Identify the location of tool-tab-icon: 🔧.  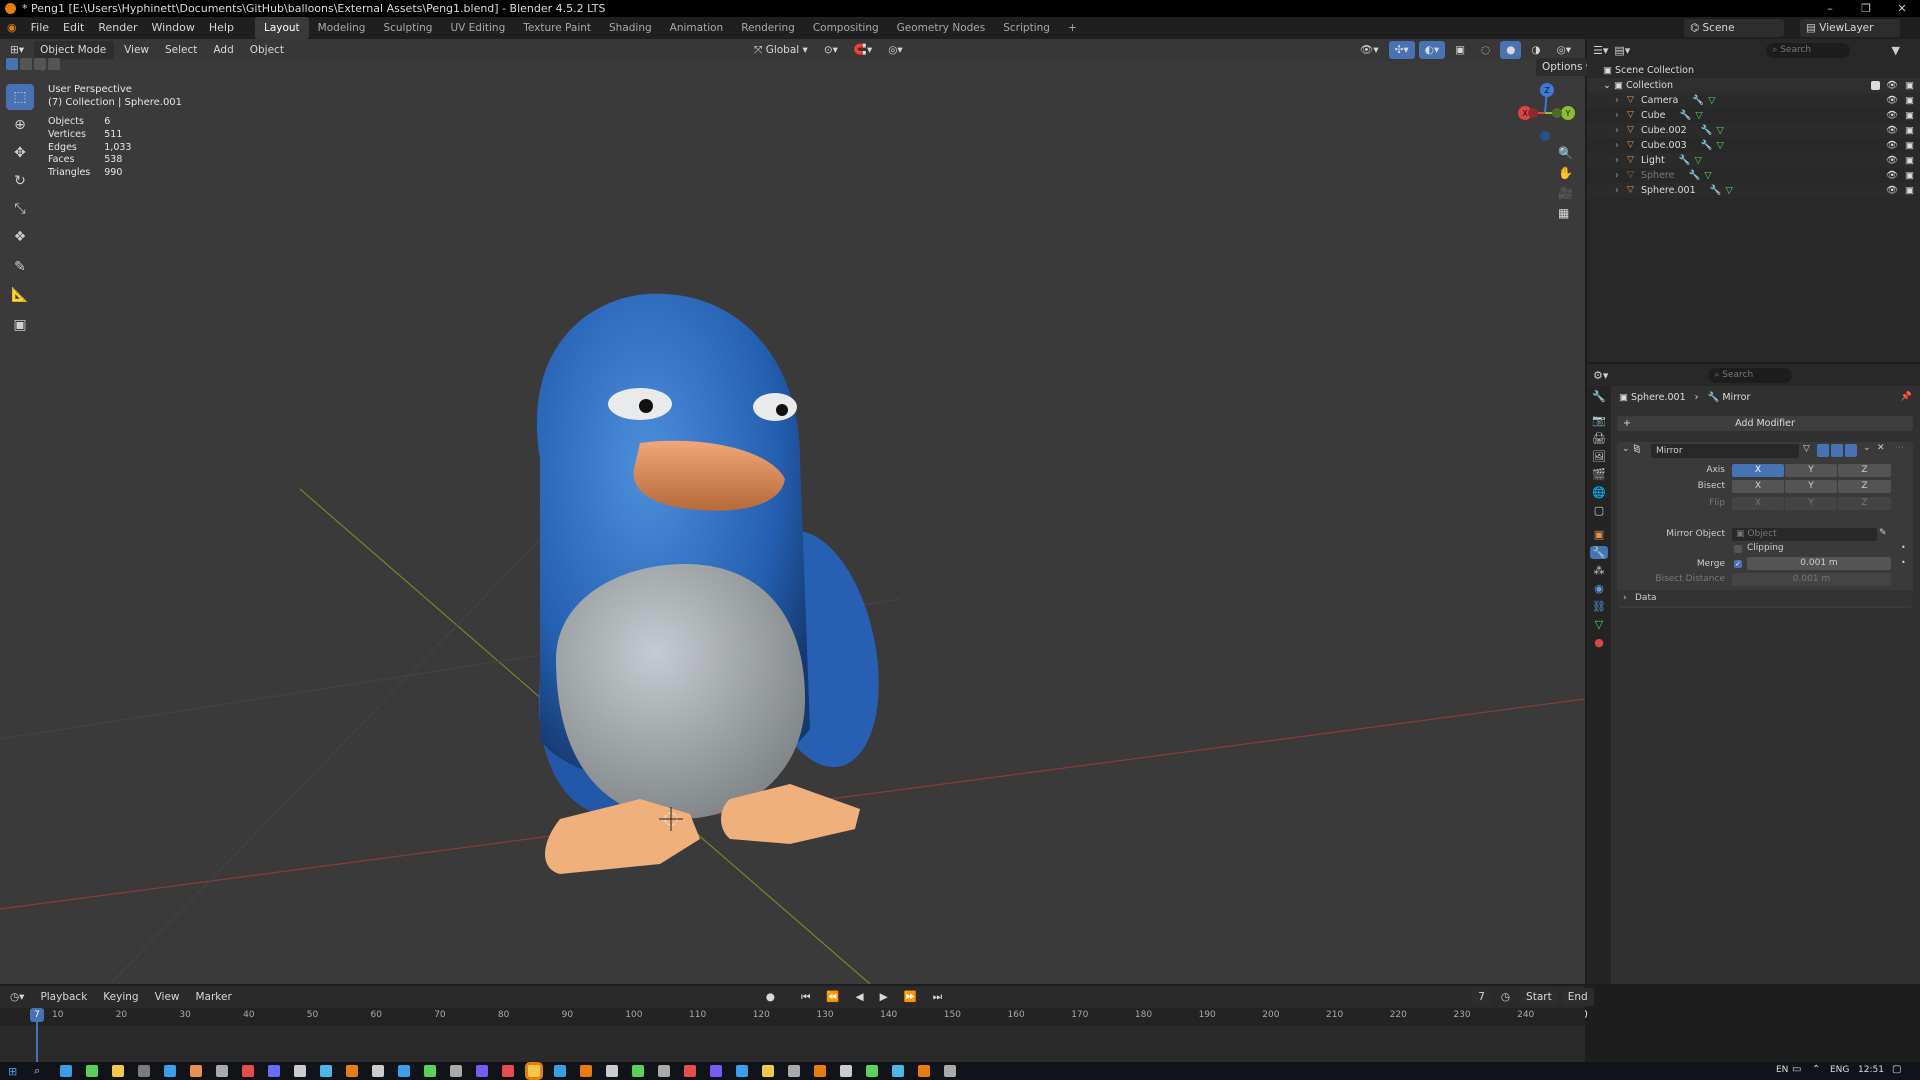
(1599, 396).